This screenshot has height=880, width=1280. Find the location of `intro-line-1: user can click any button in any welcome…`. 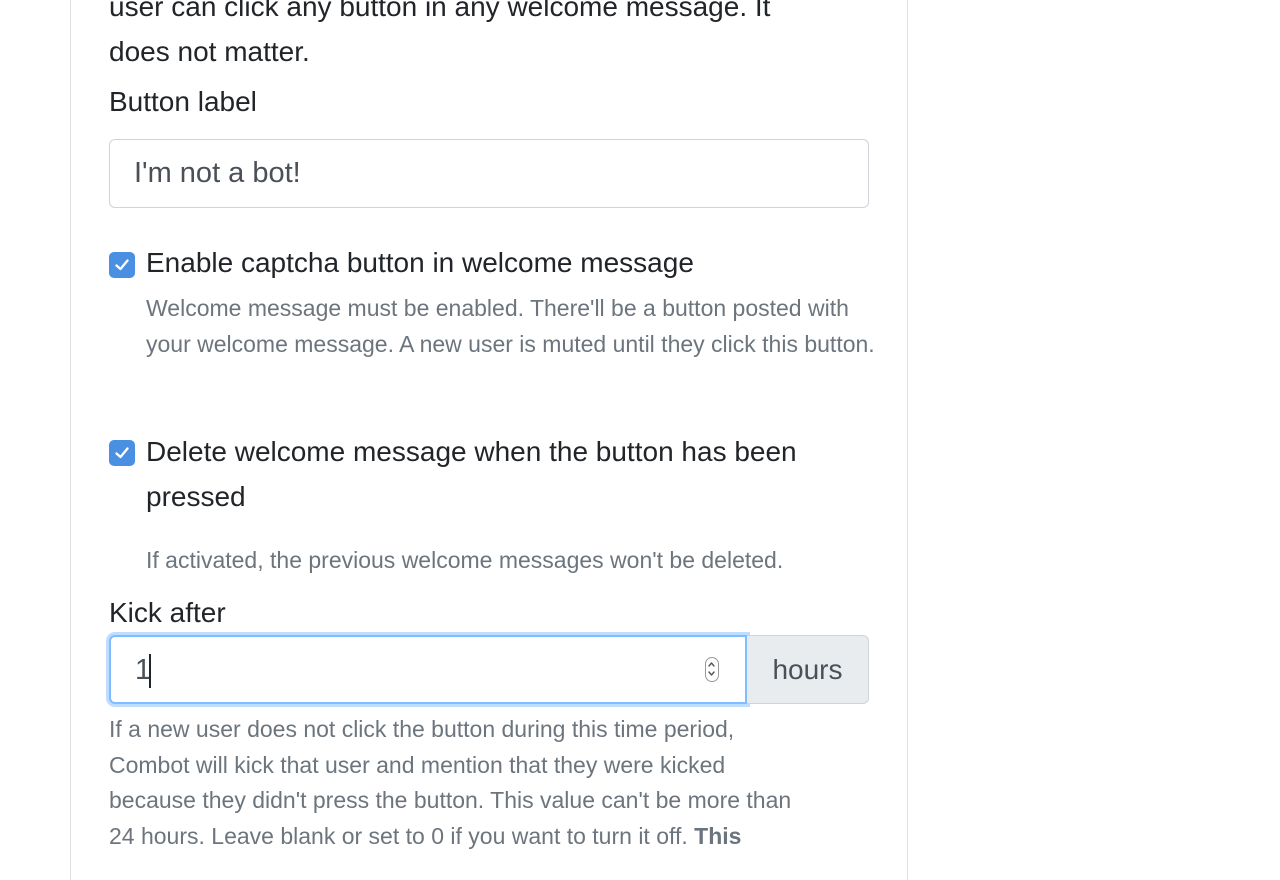

intro-line-1: user can click any button in any welcome… is located at coordinates (440, 11).